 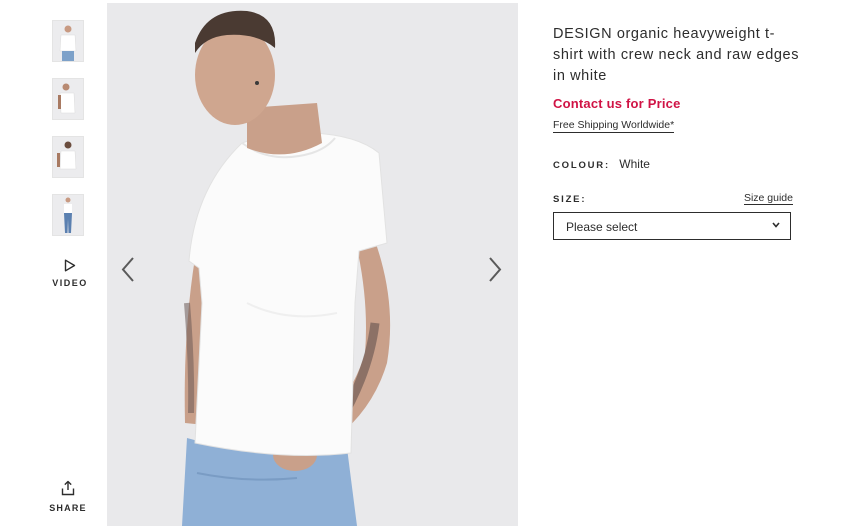 I want to click on size-label: SIZE:, so click(x=570, y=199).